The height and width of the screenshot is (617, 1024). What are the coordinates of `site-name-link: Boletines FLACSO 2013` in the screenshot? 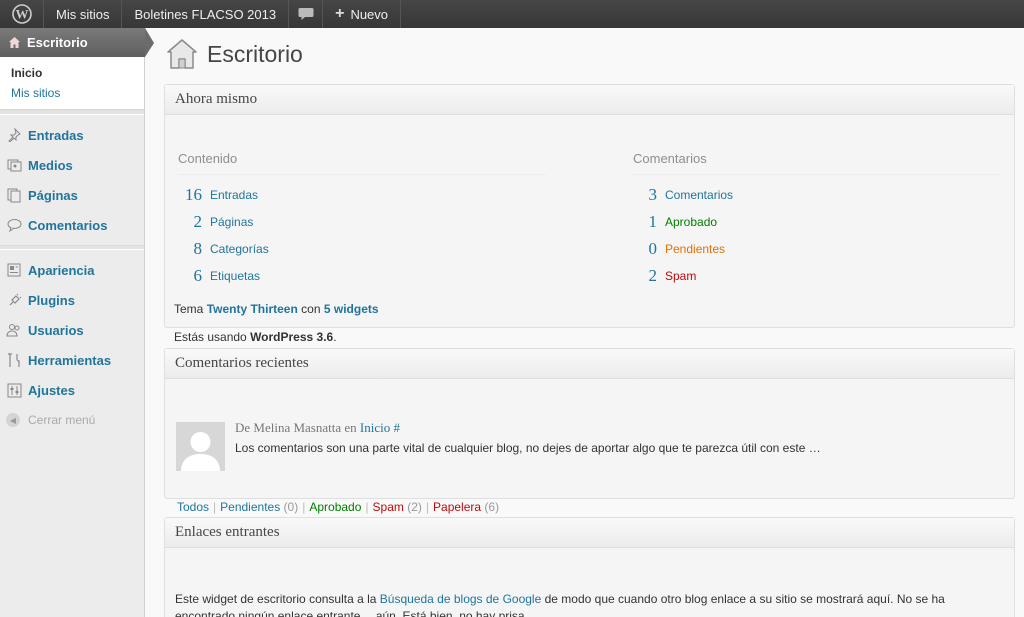 It's located at (206, 14).